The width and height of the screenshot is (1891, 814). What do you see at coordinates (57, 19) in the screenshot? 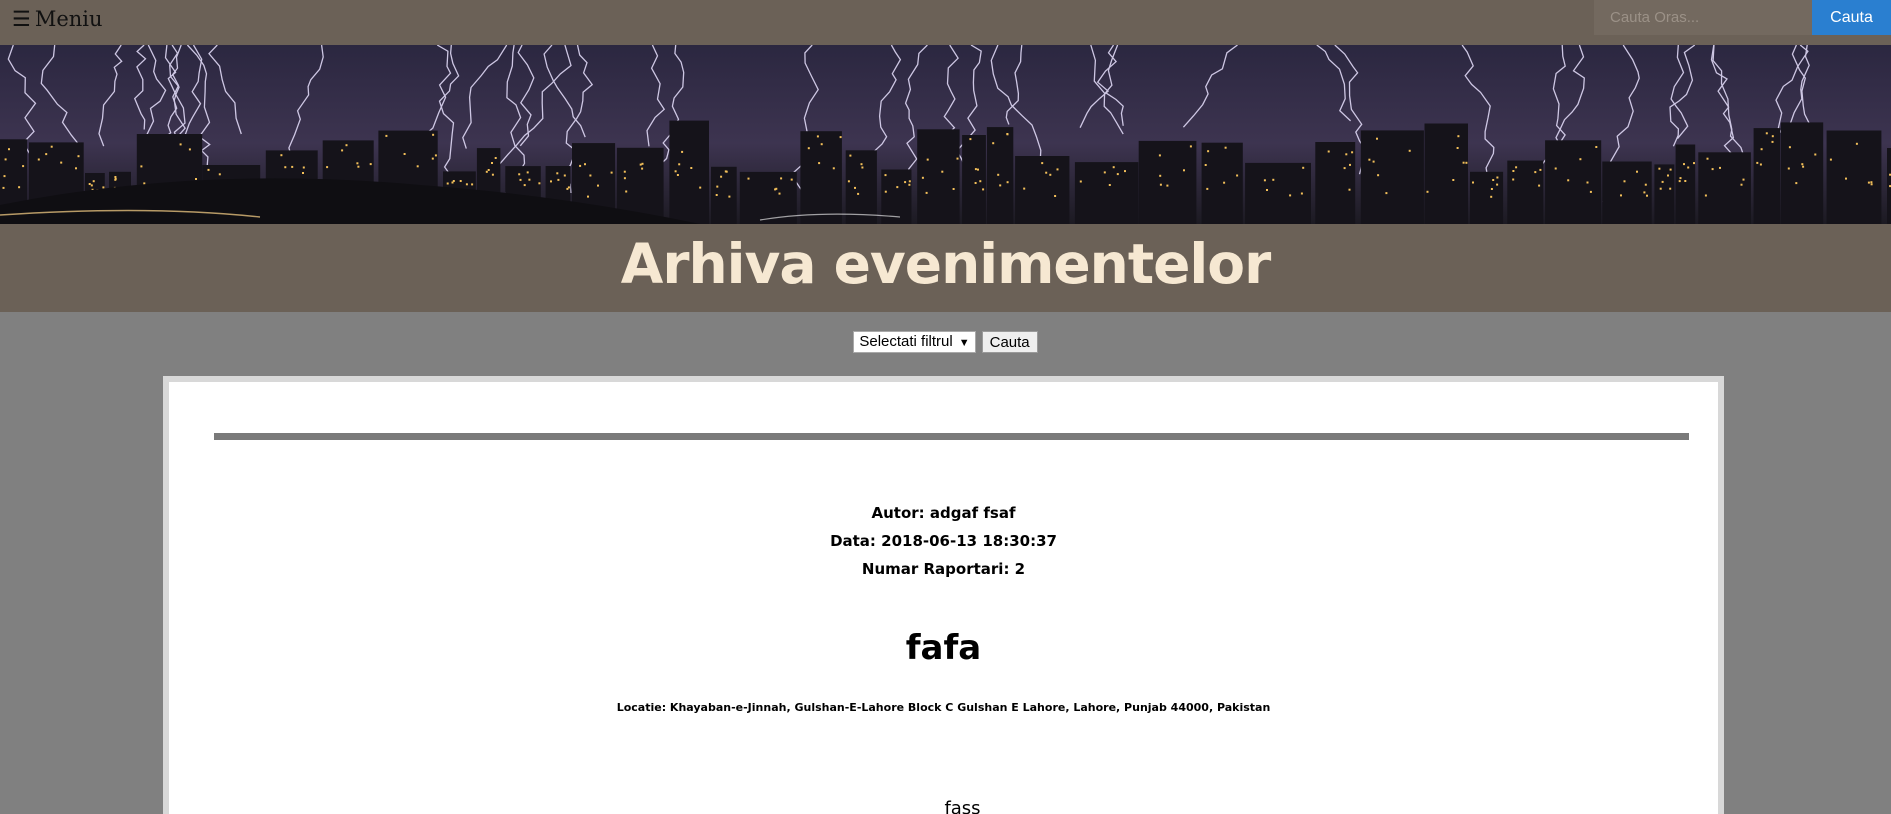
I see `menu-button: ☰ Meniu` at bounding box center [57, 19].